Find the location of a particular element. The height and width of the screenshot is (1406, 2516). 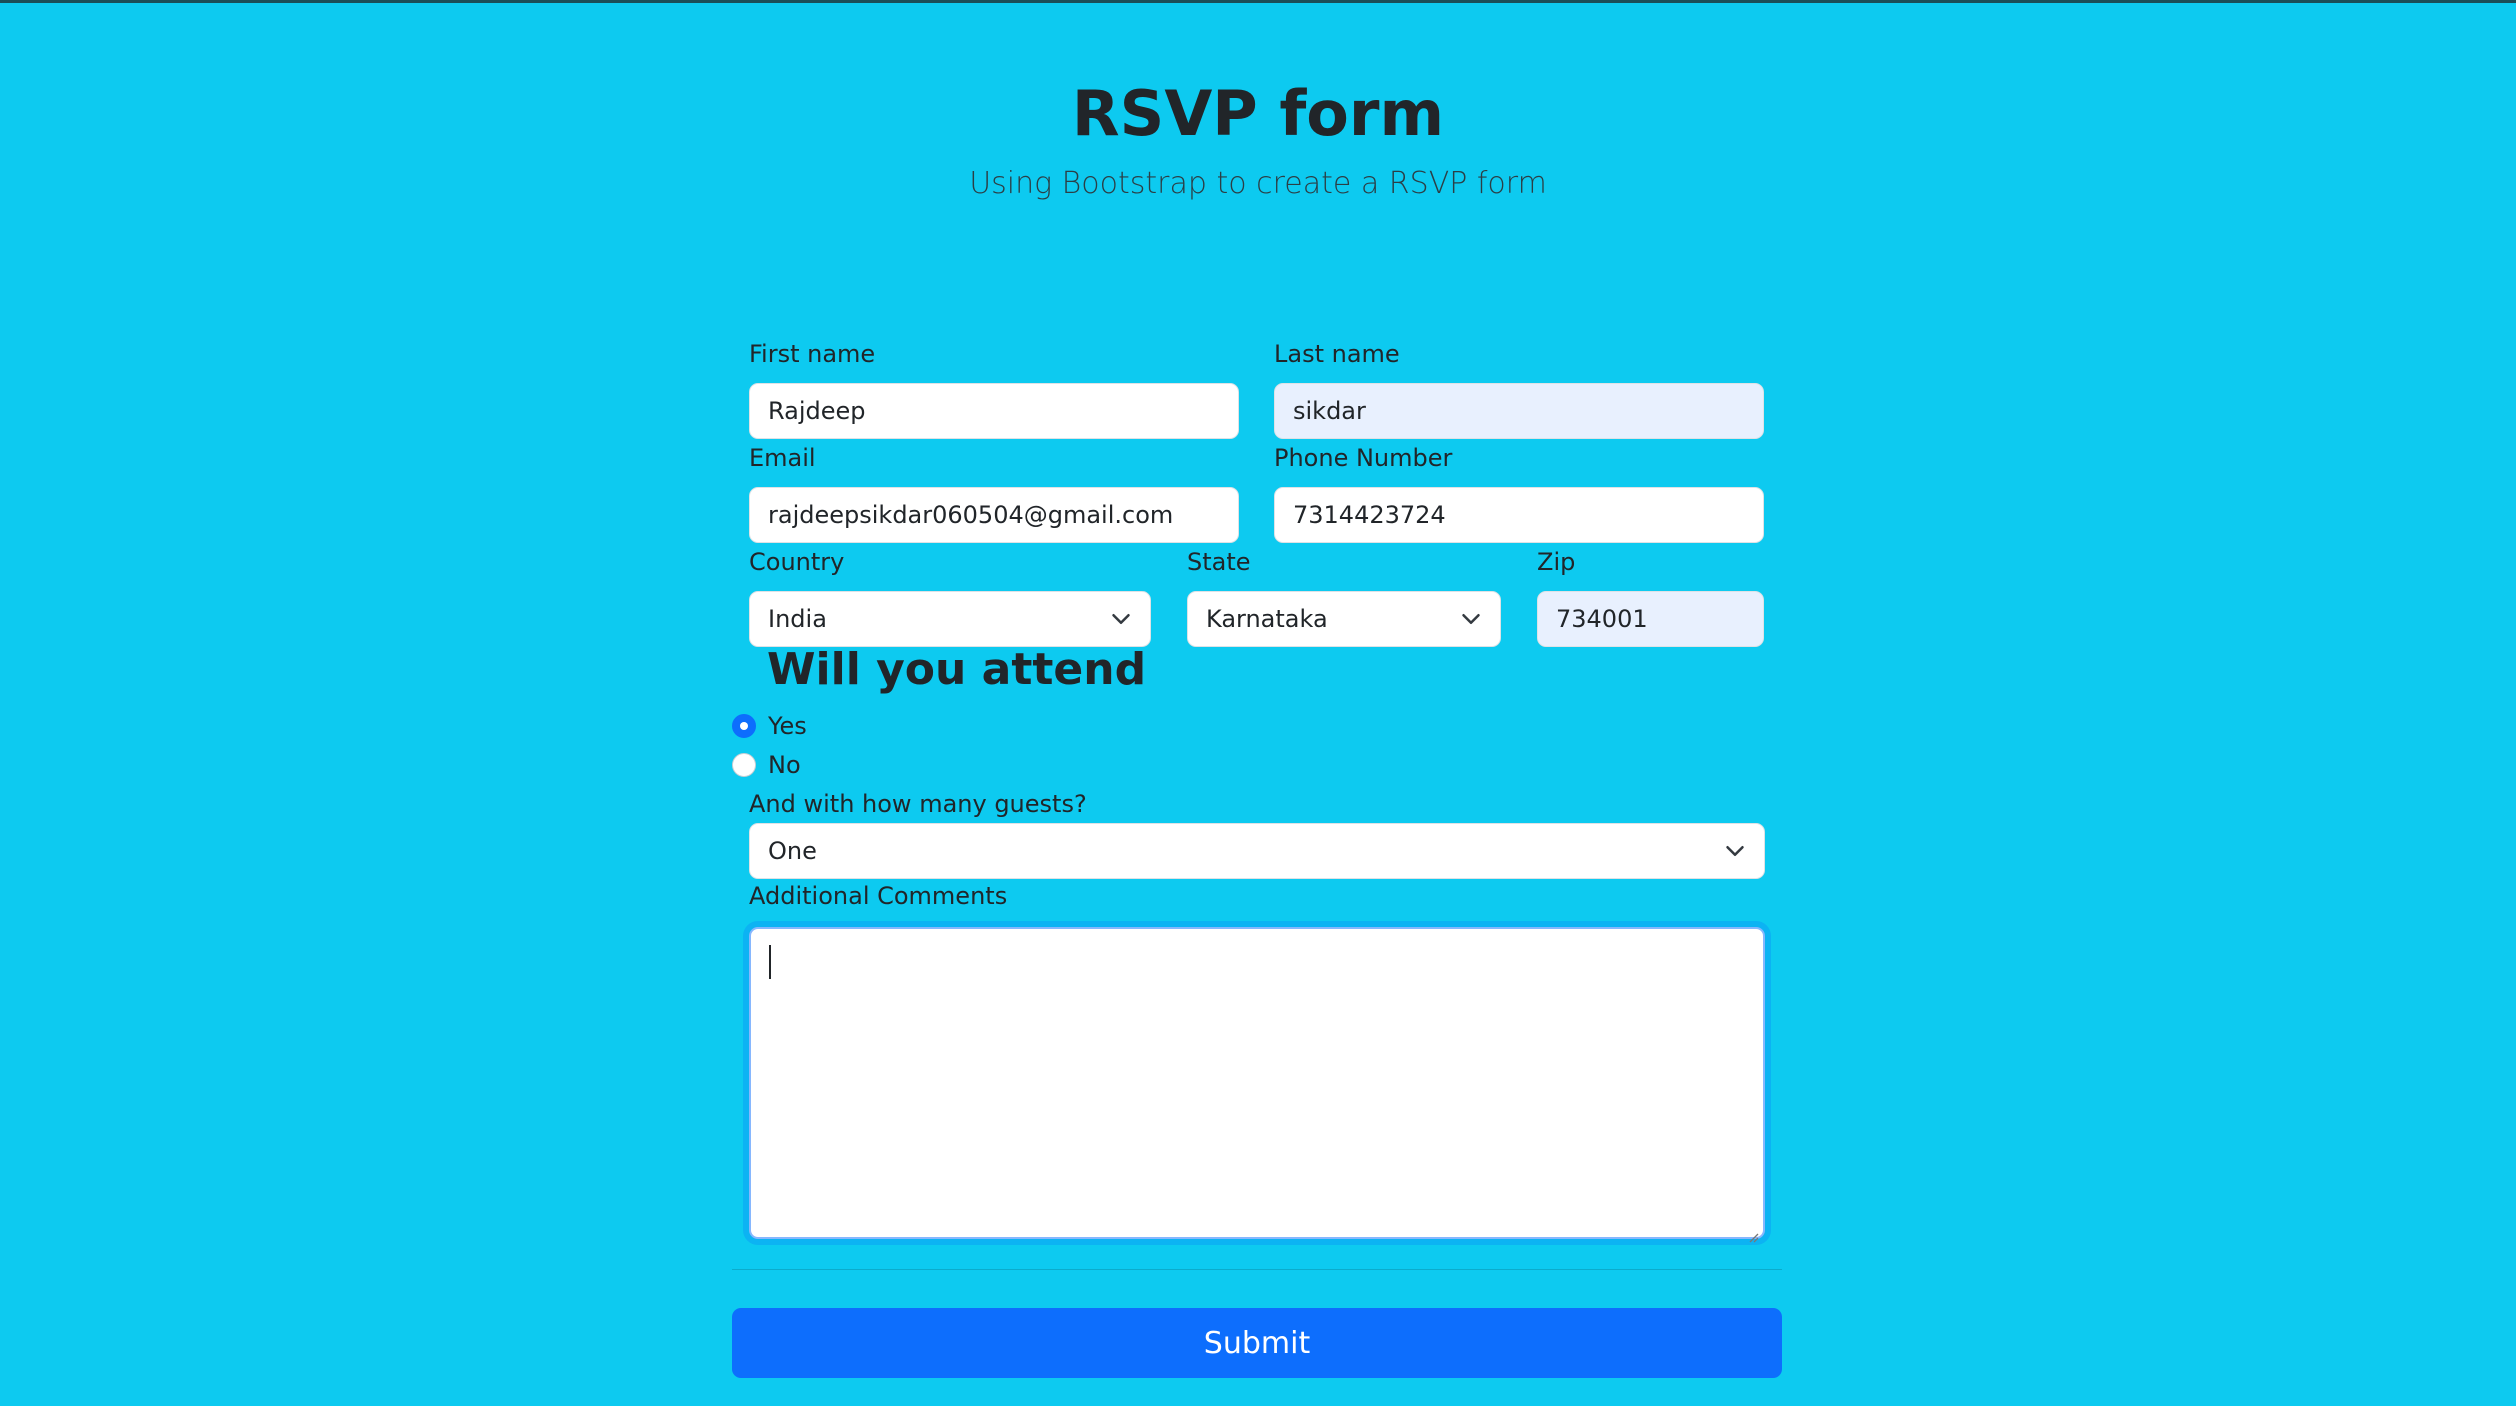

state-select: Karnataka is located at coordinates (1344, 619).